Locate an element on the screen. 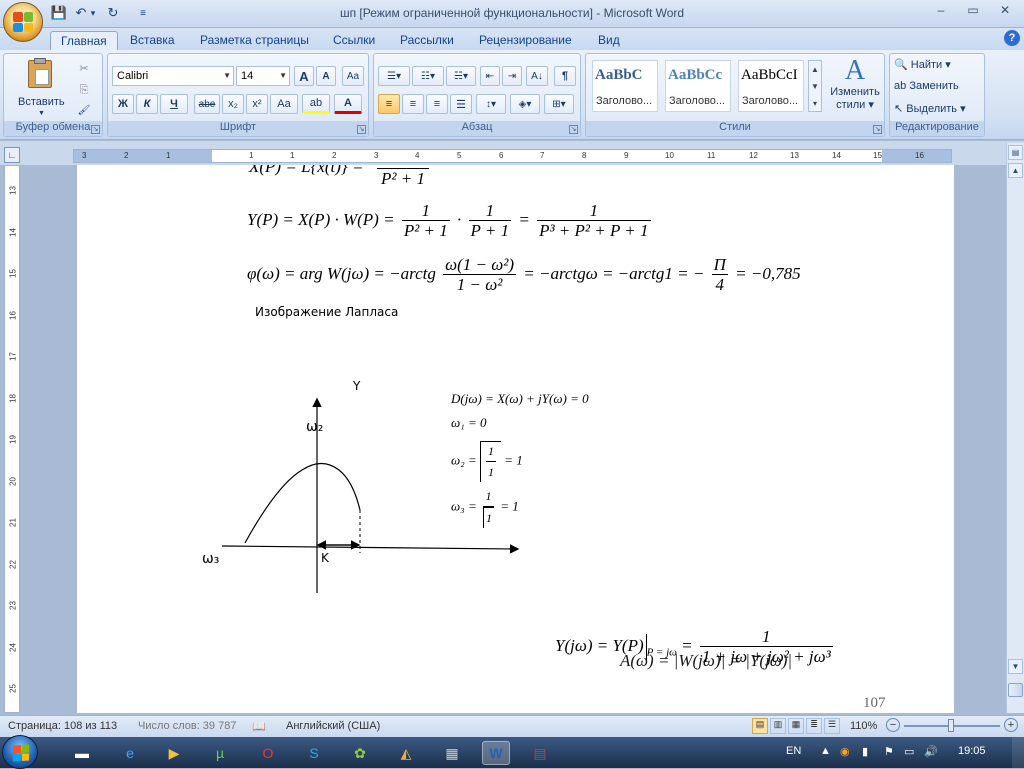 Image resolution: width=1024 pixels, height=769 pixels. language-status: Английский (США) is located at coordinates (333, 726).